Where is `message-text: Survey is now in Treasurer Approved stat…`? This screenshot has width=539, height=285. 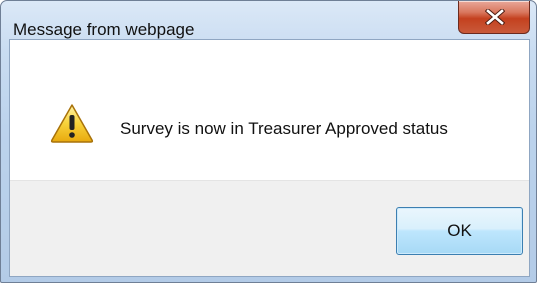
message-text: Survey is now in Treasurer Approved stat… is located at coordinates (284, 128).